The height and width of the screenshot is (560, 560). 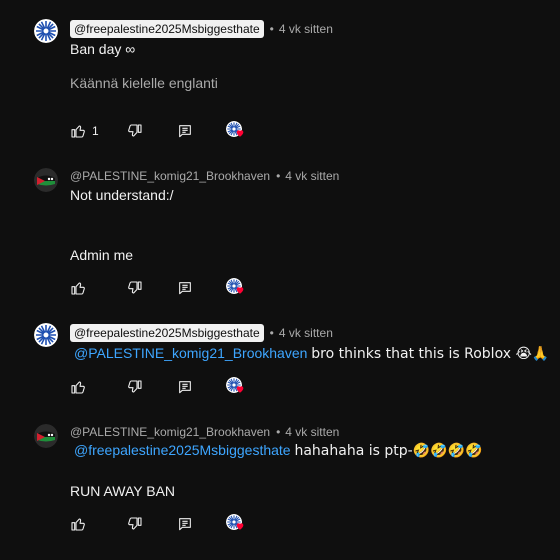 What do you see at coordinates (190, 353) in the screenshot?
I see `mention-link: @PALESTINE_komig21_Brookhaven` at bounding box center [190, 353].